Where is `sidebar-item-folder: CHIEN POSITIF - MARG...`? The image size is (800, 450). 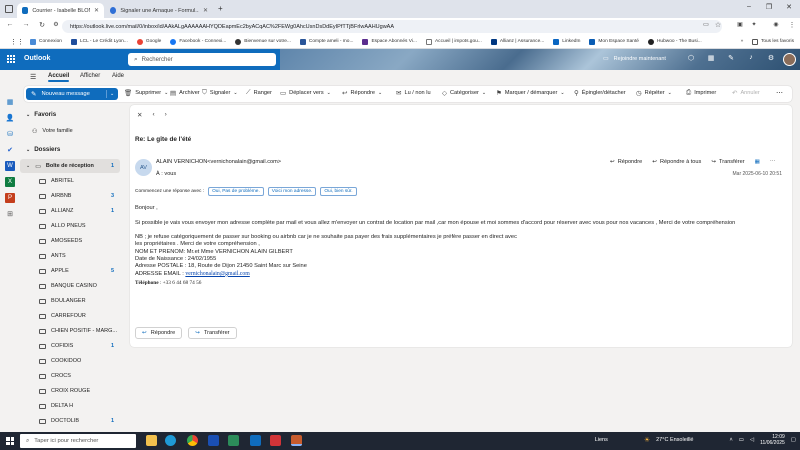
sidebar-item-folder: CHIEN POSITIF - MARG... is located at coordinates (70, 331).